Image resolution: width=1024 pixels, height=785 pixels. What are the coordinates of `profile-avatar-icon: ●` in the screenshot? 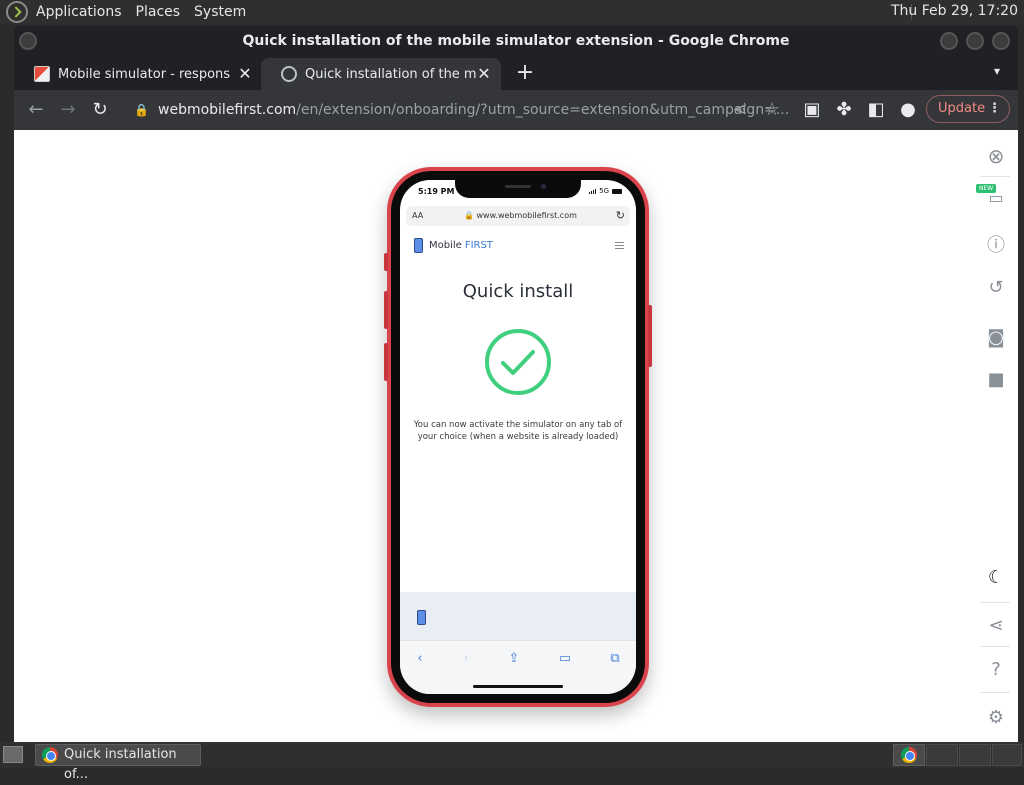 It's located at (908, 110).